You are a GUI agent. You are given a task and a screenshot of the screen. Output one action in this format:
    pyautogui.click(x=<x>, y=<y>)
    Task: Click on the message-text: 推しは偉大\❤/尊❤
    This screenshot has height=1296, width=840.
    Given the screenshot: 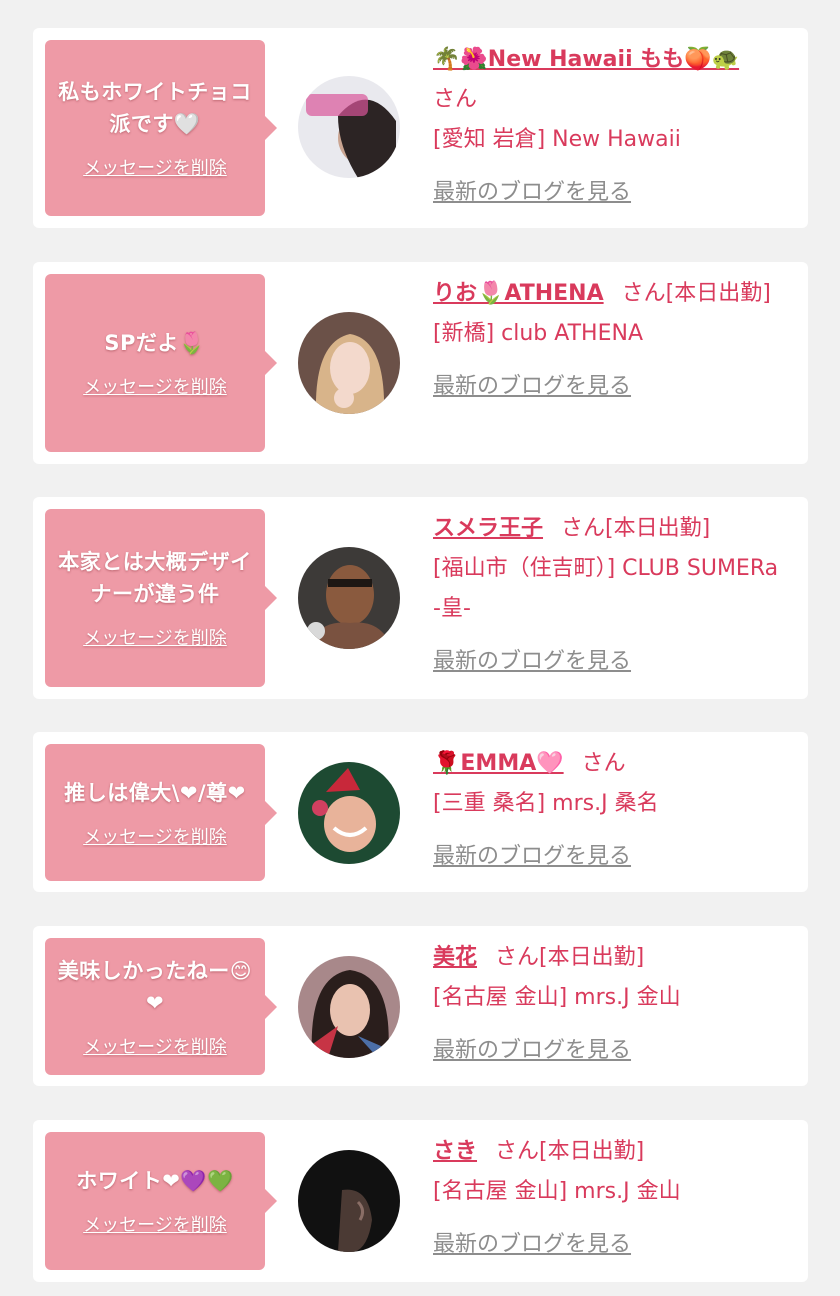 What is the action you would take?
    pyautogui.click(x=155, y=792)
    